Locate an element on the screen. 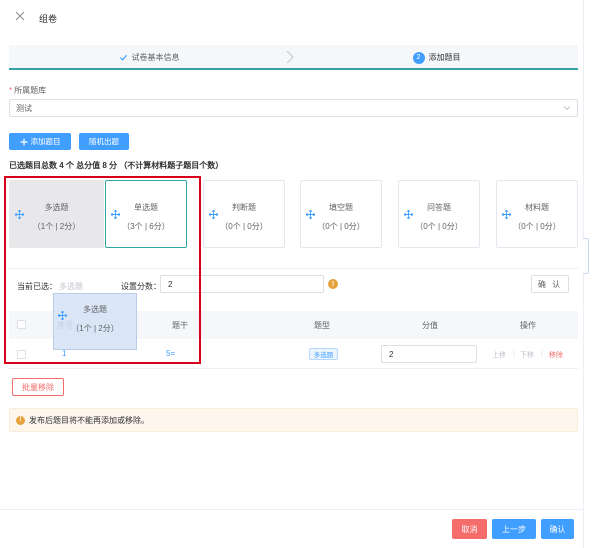 Image resolution: width=598 pixels, height=548 pixels. footer-divider is located at coordinates (291, 509).